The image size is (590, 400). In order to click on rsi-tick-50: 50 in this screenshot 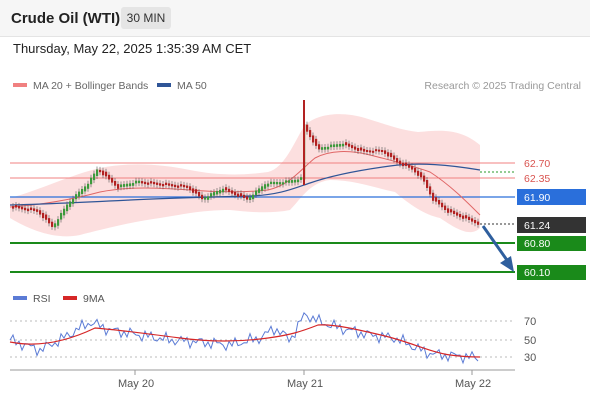, I will do `click(530, 341)`.